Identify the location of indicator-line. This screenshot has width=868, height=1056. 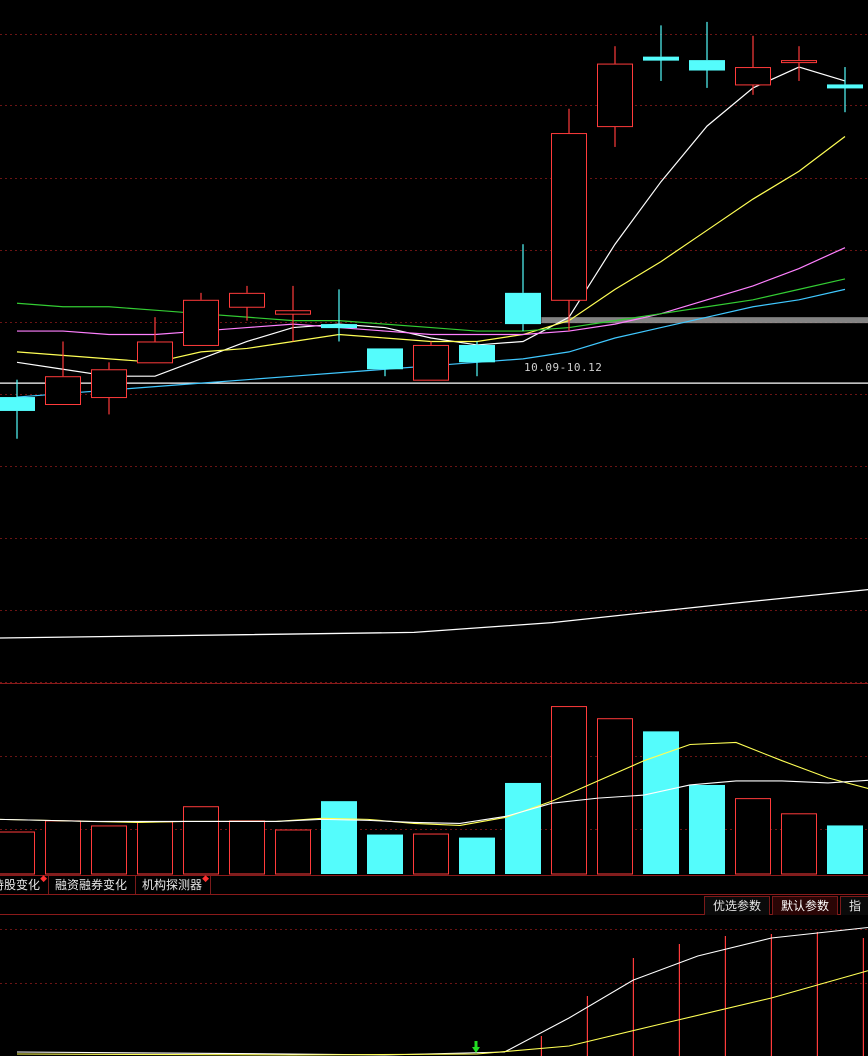
(434, 613).